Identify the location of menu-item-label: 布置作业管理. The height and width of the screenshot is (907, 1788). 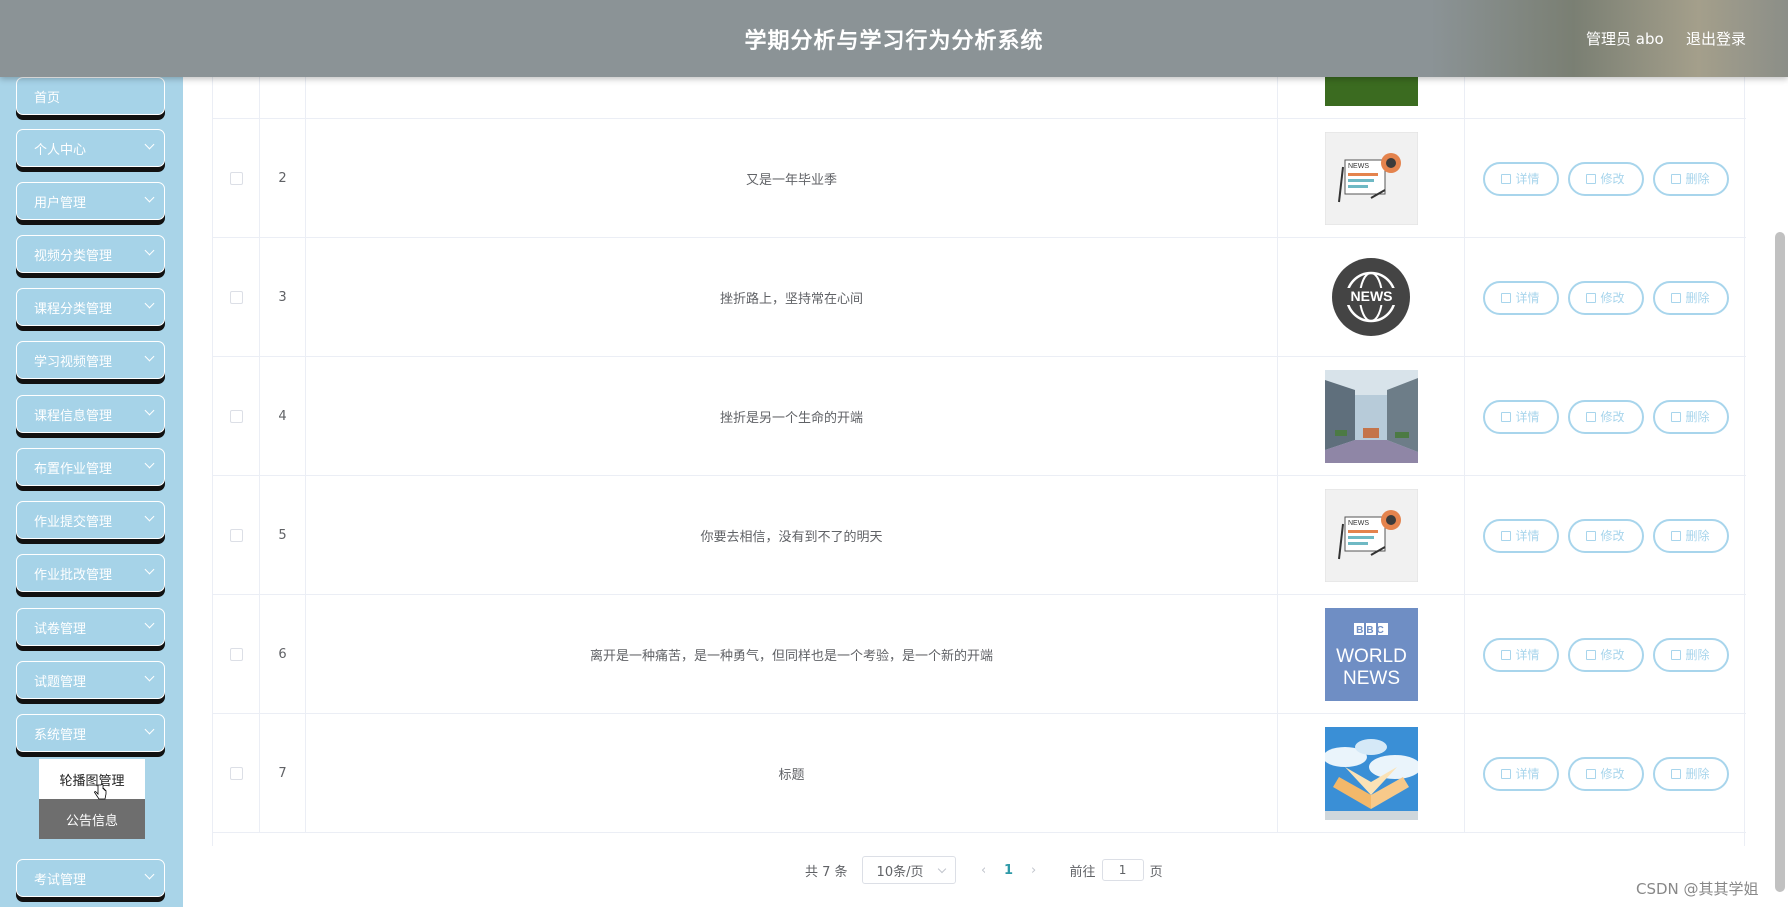
(73, 469).